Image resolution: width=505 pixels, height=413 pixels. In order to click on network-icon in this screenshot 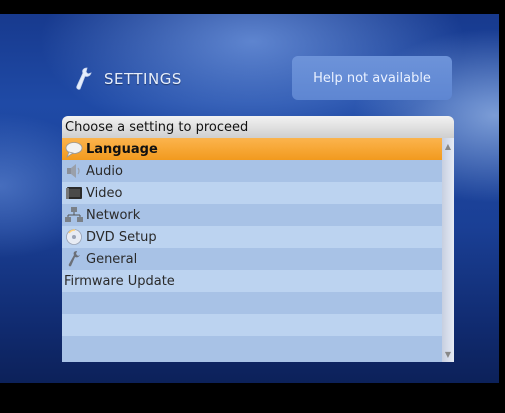, I will do `click(74, 214)`.